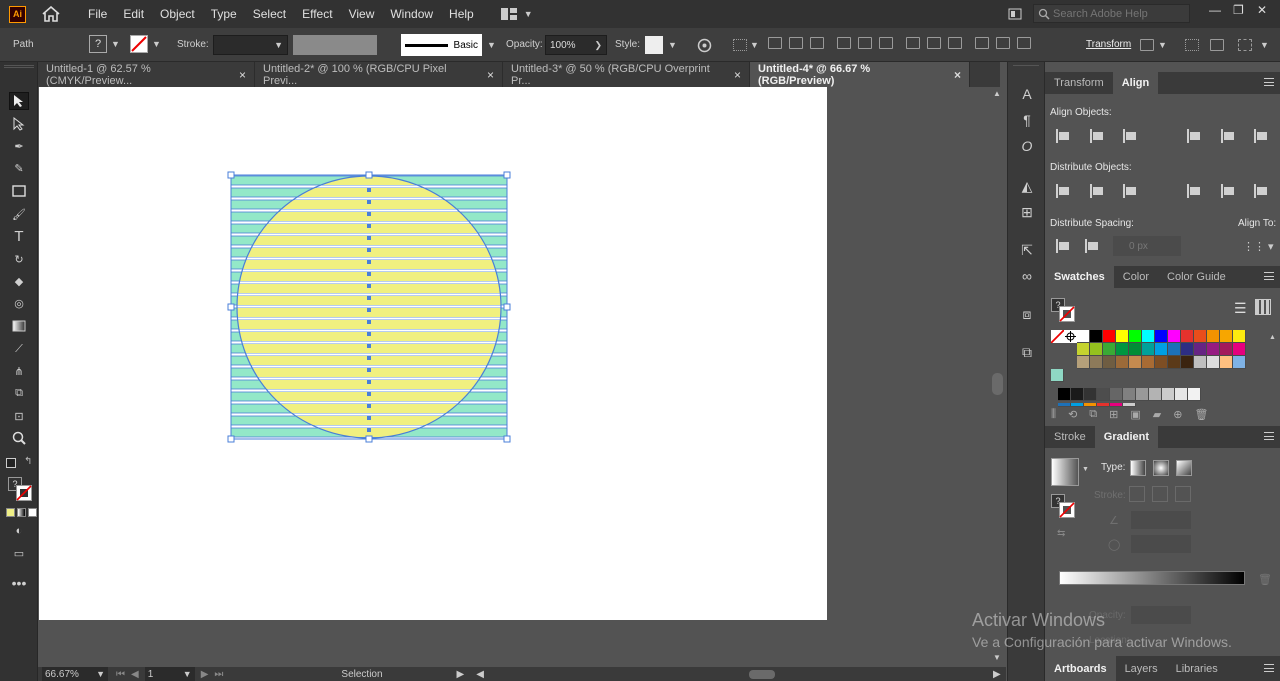 The width and height of the screenshot is (1280, 681). What do you see at coordinates (654, 45) in the screenshot?
I see `graphic-style-swatch` at bounding box center [654, 45].